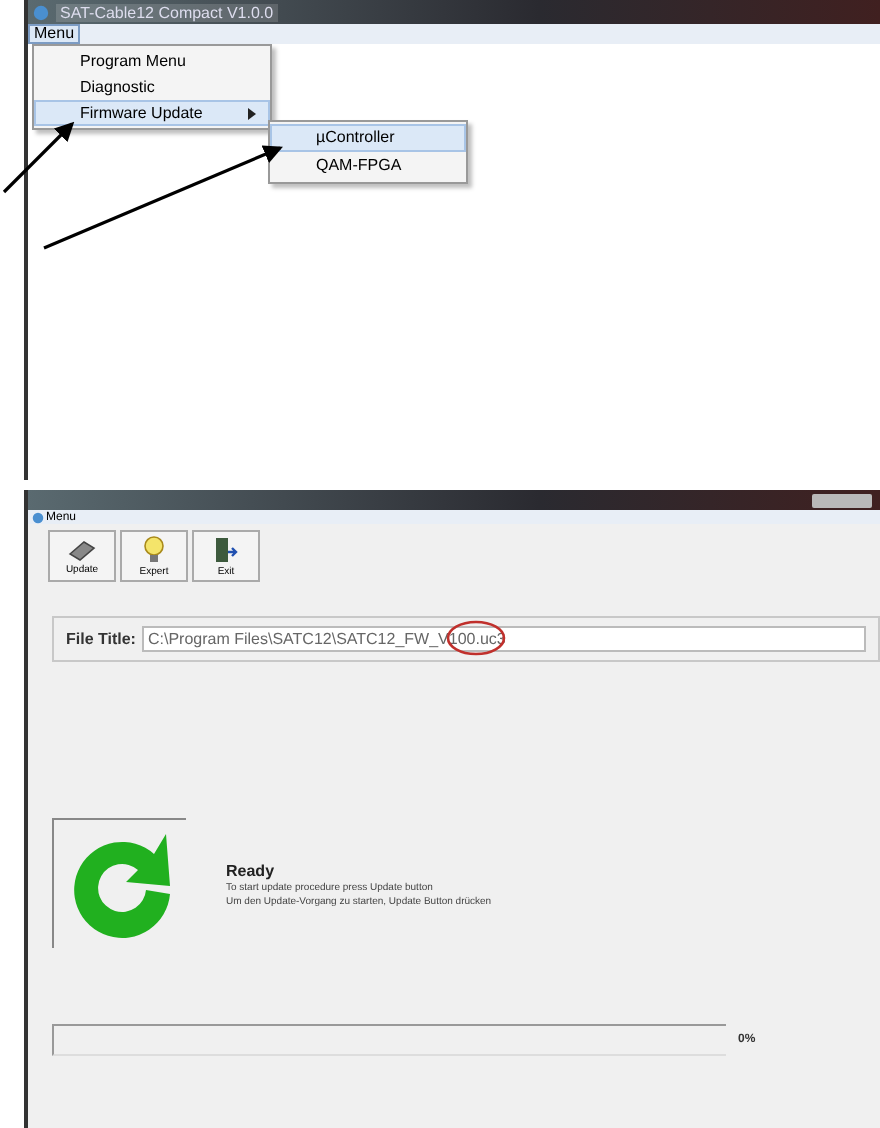  What do you see at coordinates (842, 500) in the screenshot?
I see `window-controls` at bounding box center [842, 500].